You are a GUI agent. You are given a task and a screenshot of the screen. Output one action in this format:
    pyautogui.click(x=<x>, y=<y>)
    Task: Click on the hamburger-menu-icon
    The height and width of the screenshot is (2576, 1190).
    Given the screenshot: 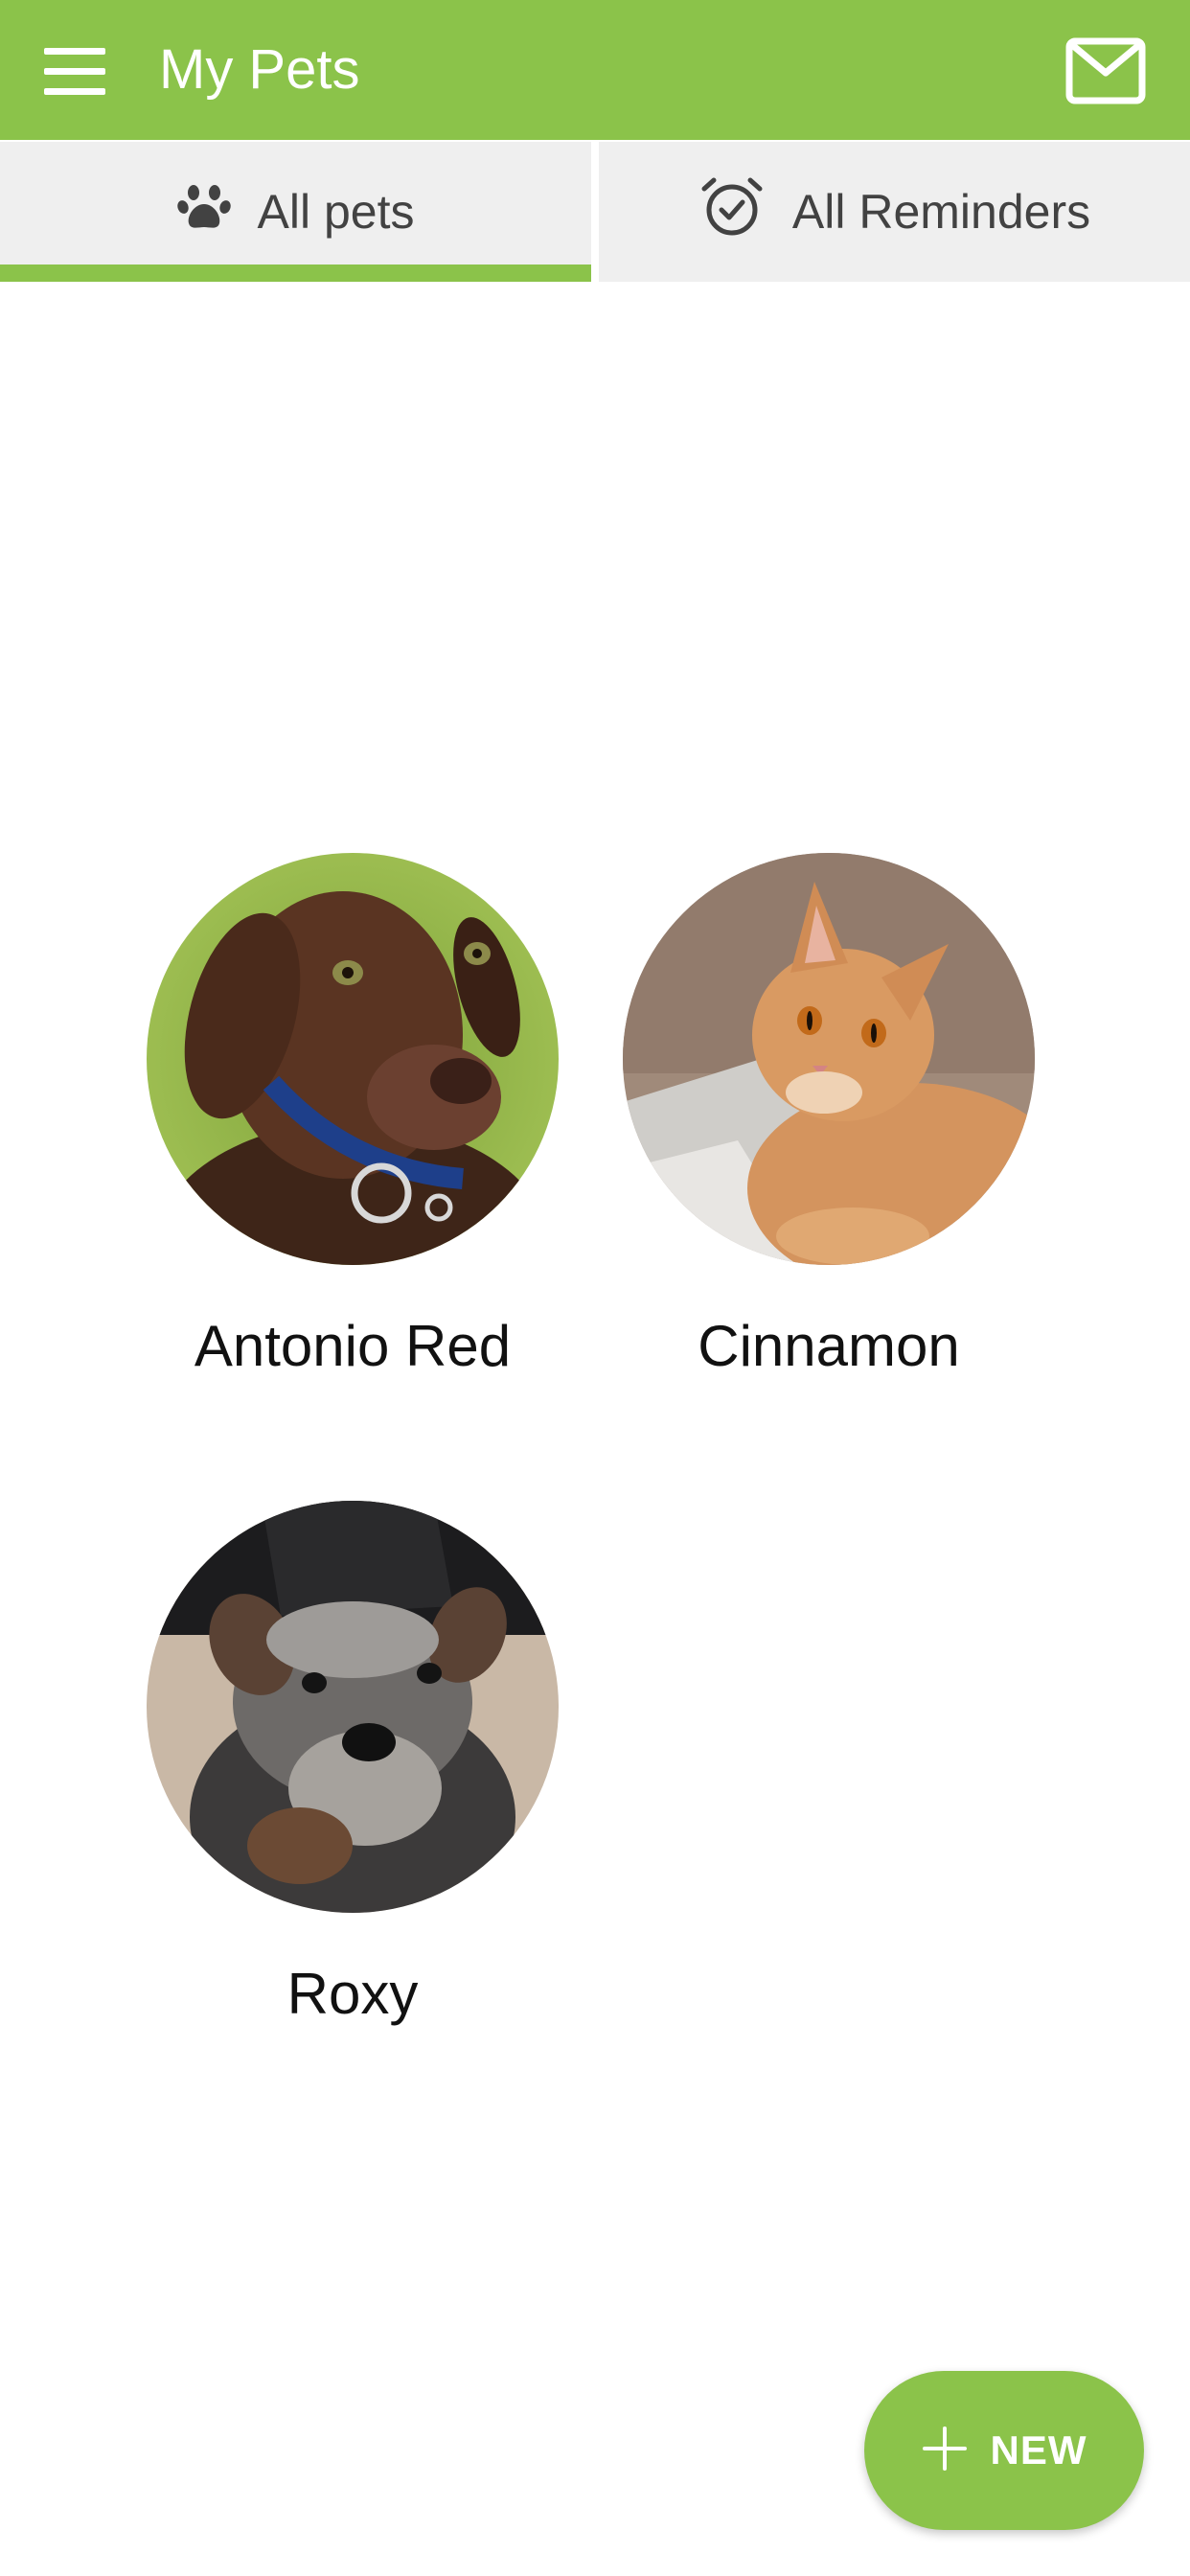 What is the action you would take?
    pyautogui.click(x=74, y=71)
    